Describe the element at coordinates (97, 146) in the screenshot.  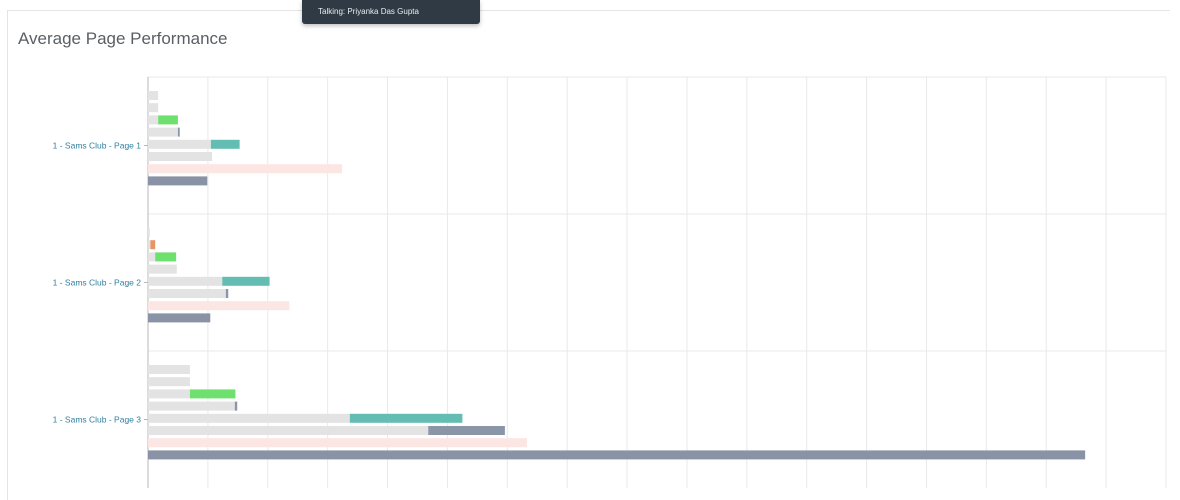
I see `category-label: 1 - Sams Club - Page 1` at that location.